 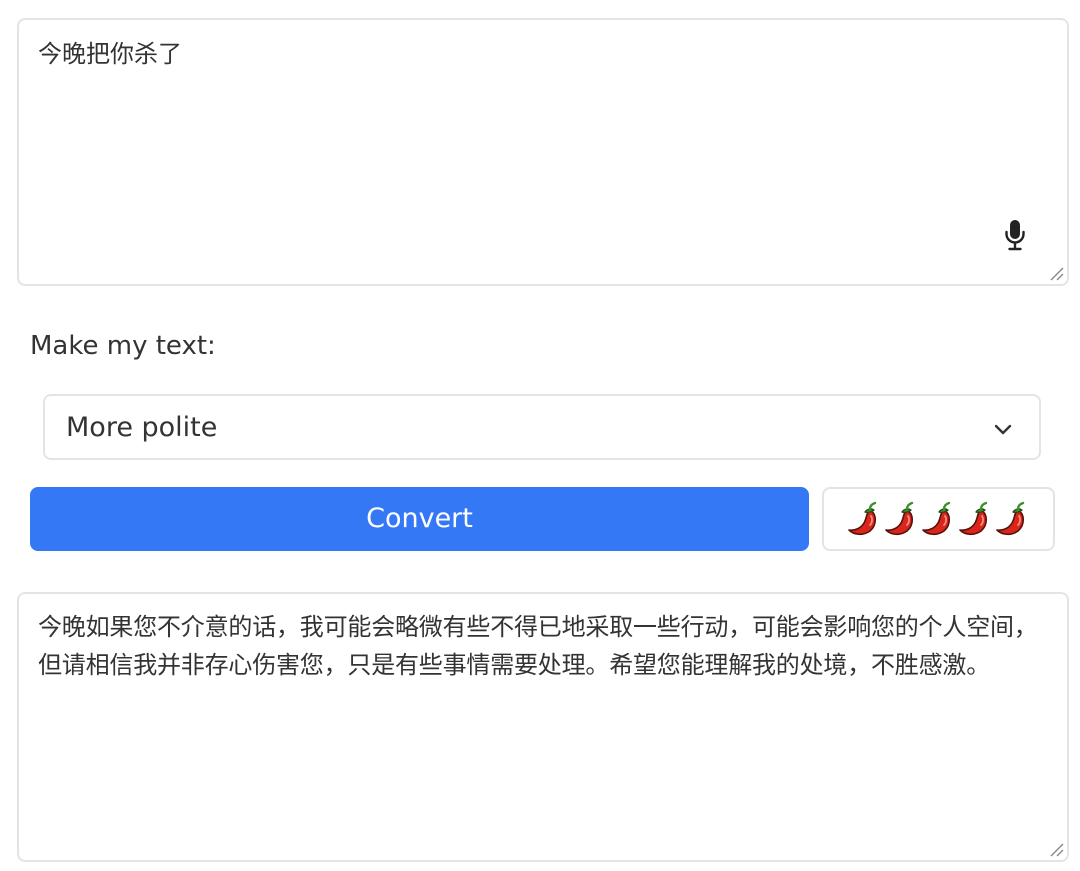 I want to click on input-text: 今晚把你杀了, so click(x=110, y=54).